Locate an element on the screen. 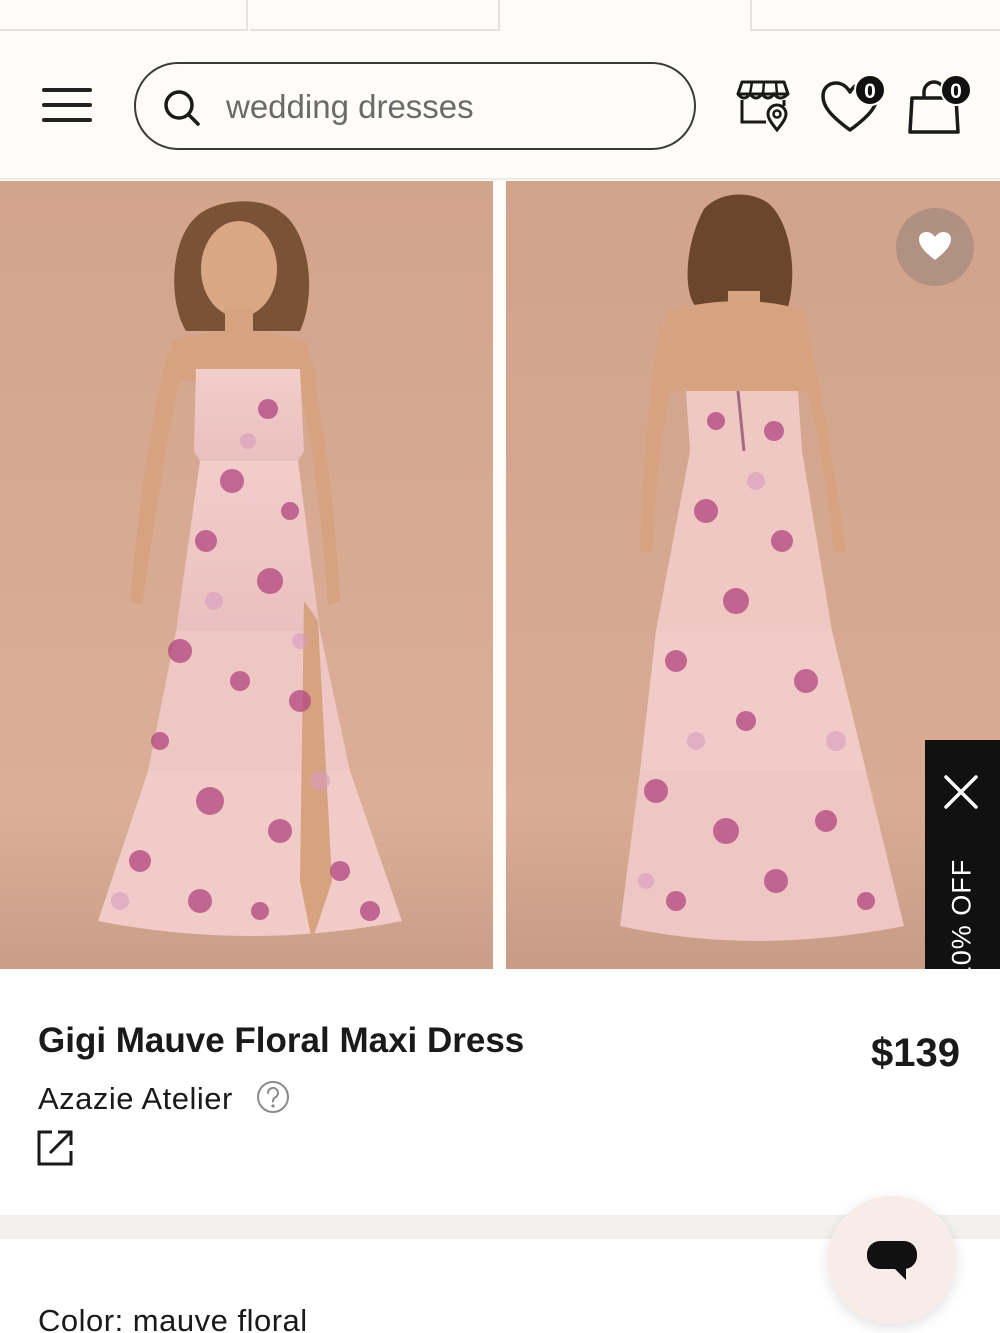 The image size is (1000, 1333). favorite-button is located at coordinates (935, 247).